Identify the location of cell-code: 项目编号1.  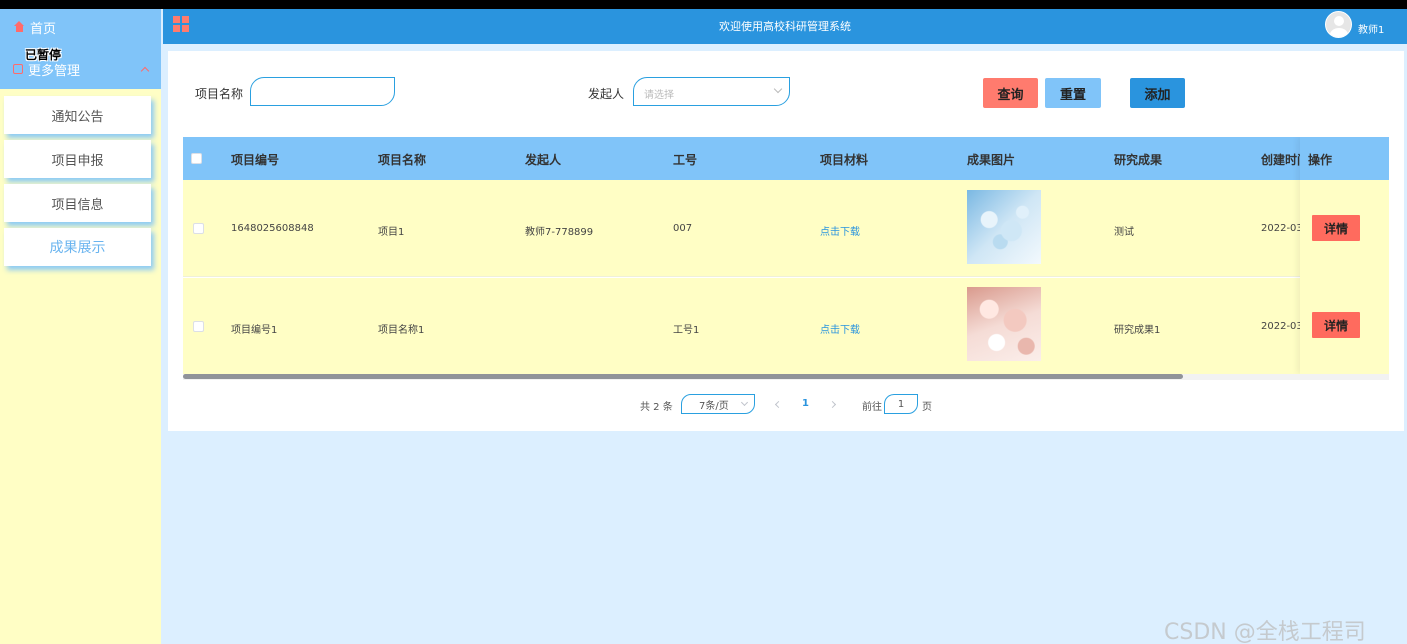
(254, 330).